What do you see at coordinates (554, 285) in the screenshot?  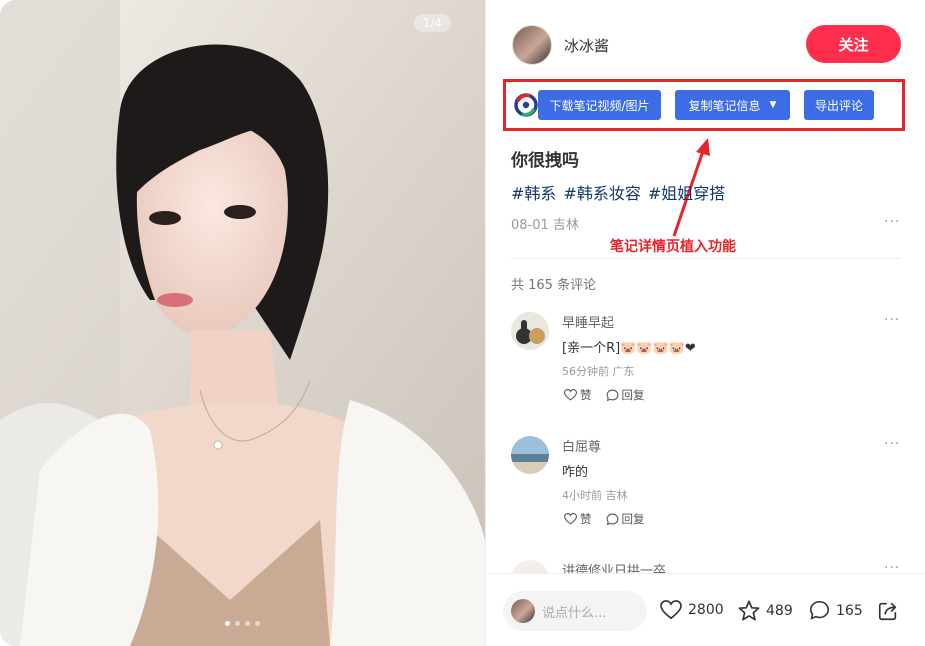 I see `comment-count: 共 165 条评论` at bounding box center [554, 285].